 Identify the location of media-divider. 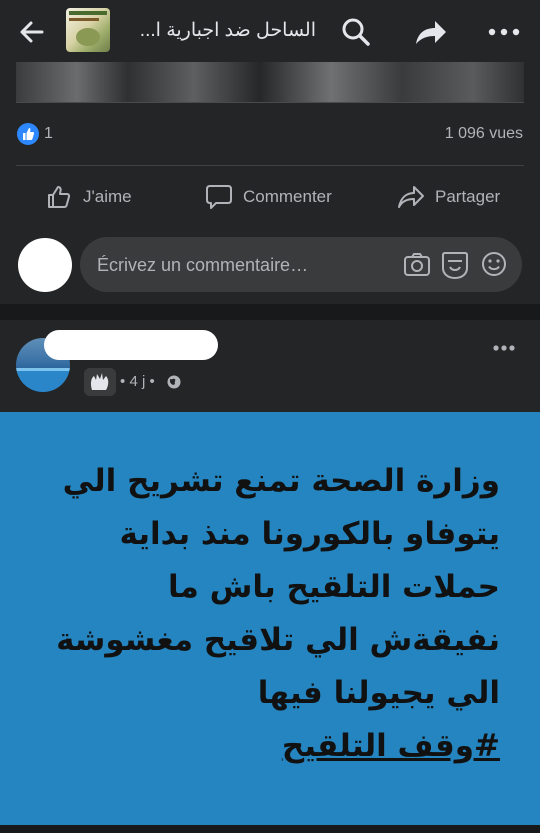
(270, 102).